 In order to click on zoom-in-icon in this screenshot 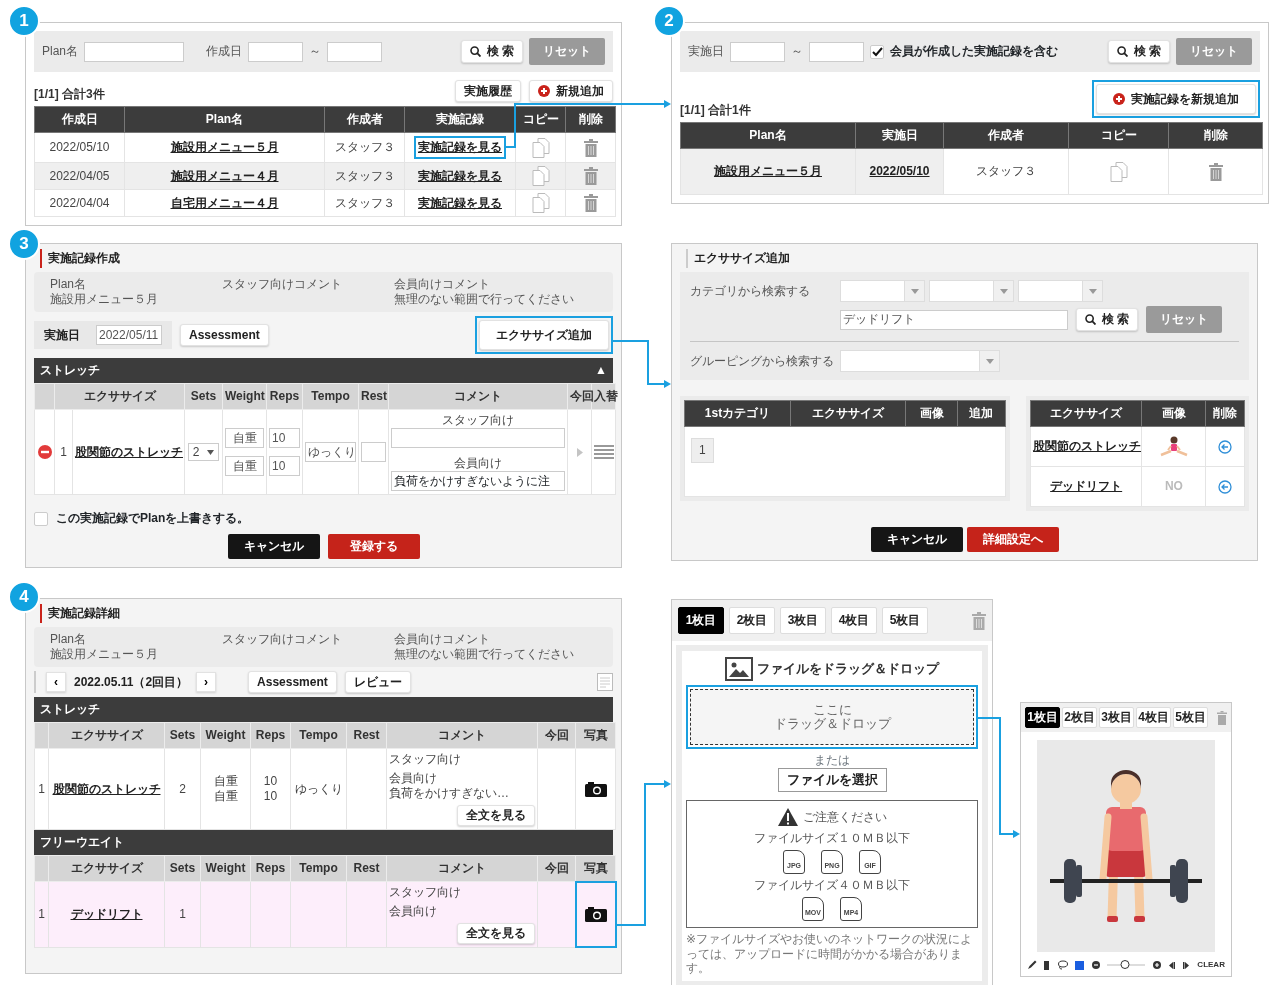, I will do `click(1156, 965)`.